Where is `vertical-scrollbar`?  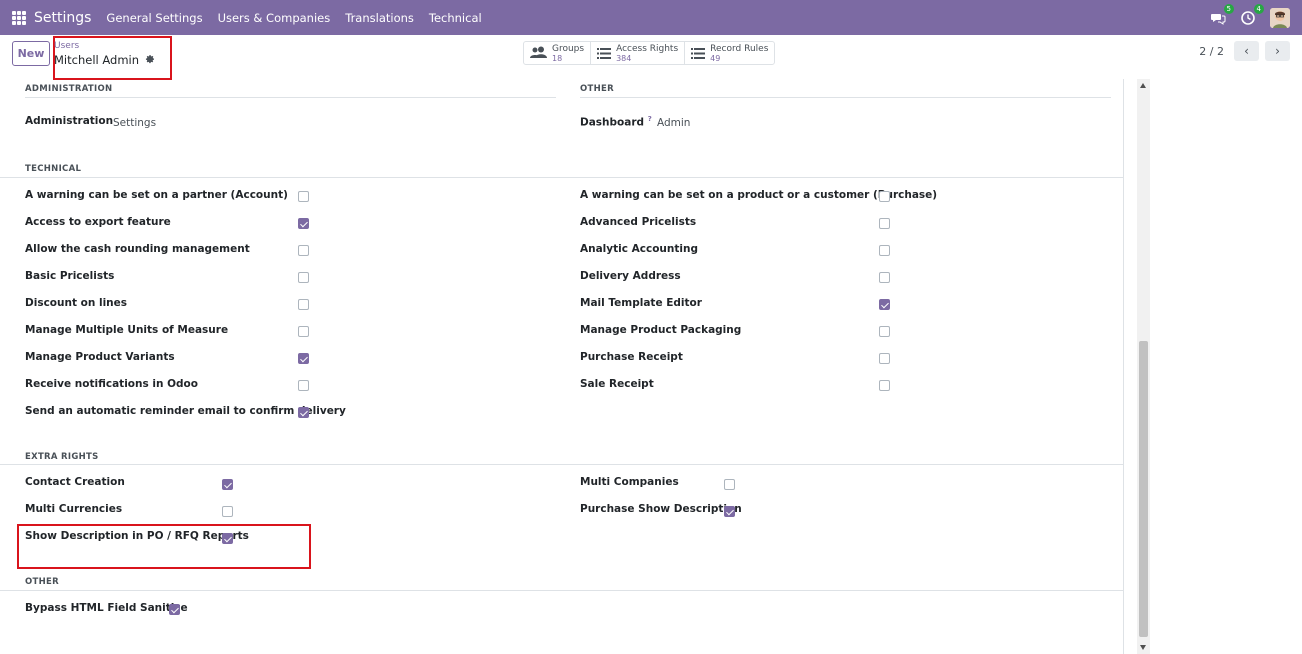 vertical-scrollbar is located at coordinates (1143, 366).